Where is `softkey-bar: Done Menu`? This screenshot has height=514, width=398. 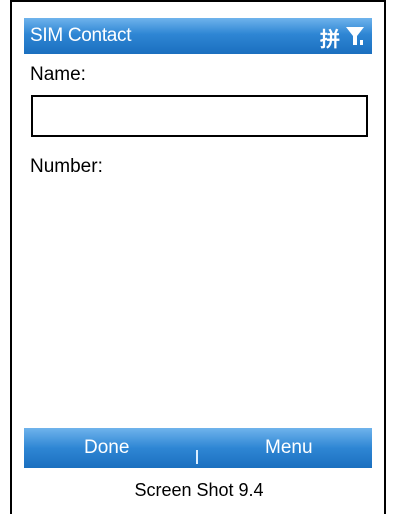
softkey-bar: Done Menu is located at coordinates (198, 448).